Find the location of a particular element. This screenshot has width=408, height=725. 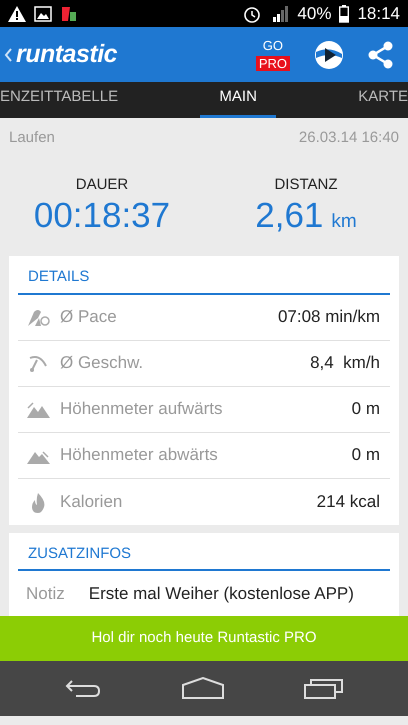

go-pro-button: GO PRO is located at coordinates (273, 54).